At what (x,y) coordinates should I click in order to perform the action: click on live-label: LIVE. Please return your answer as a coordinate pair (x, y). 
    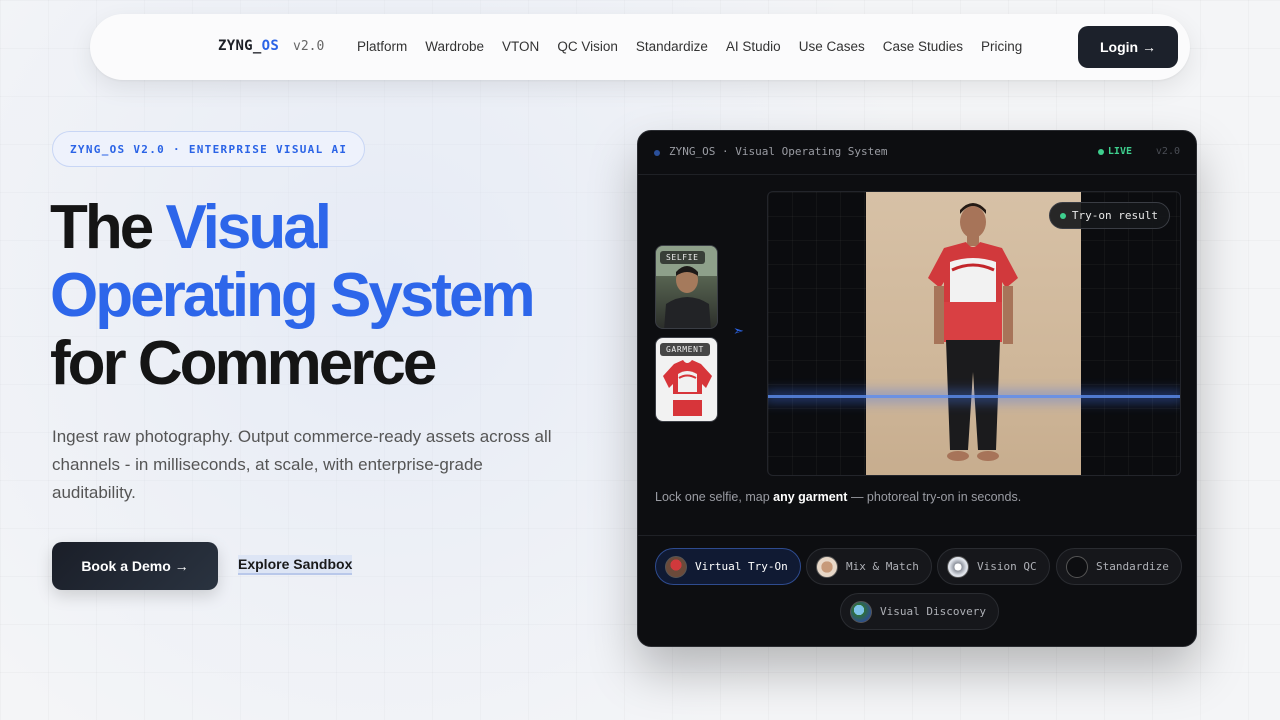
    Looking at the image, I should click on (1119, 151).